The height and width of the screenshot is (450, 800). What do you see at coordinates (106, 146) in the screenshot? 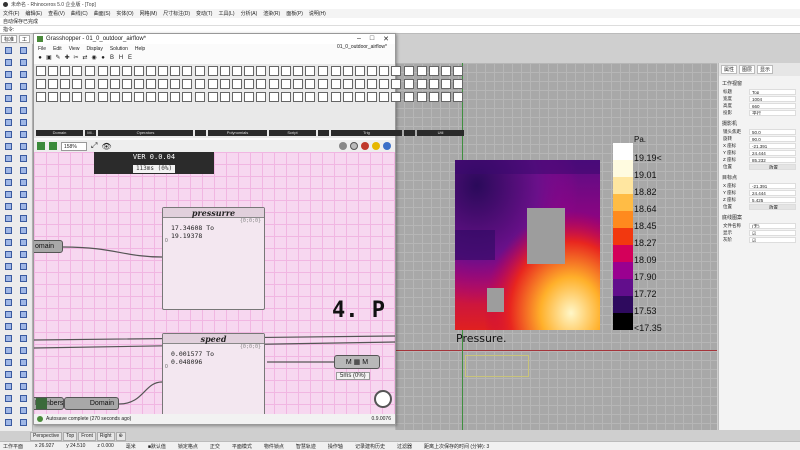
I see `preview-eye-icon: 👁` at bounding box center [106, 146].